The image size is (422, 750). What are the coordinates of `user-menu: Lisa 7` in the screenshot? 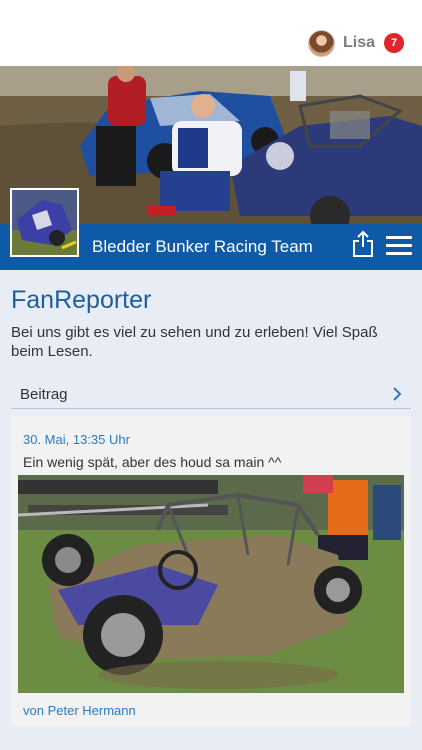 It's located at (355, 43).